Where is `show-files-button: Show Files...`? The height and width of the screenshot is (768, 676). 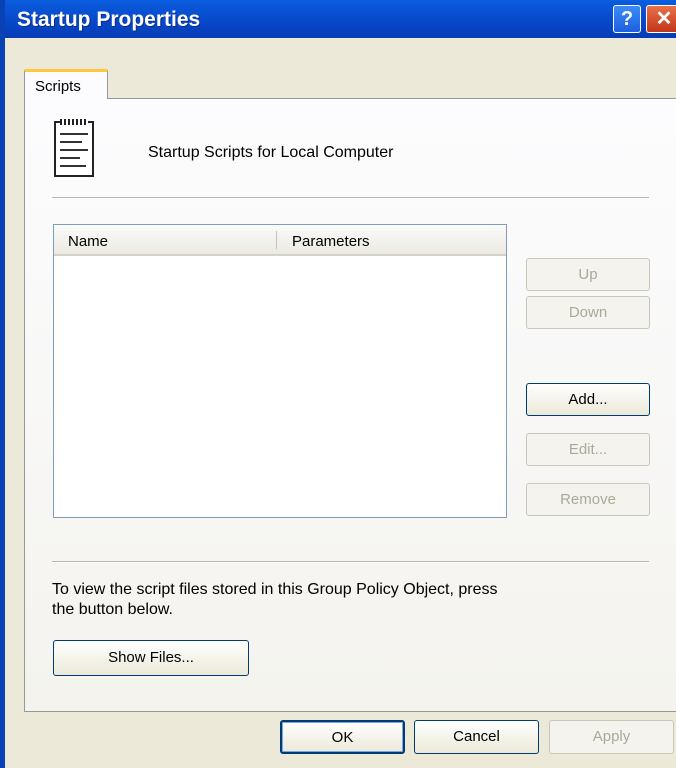 show-files-button: Show Files... is located at coordinates (151, 658).